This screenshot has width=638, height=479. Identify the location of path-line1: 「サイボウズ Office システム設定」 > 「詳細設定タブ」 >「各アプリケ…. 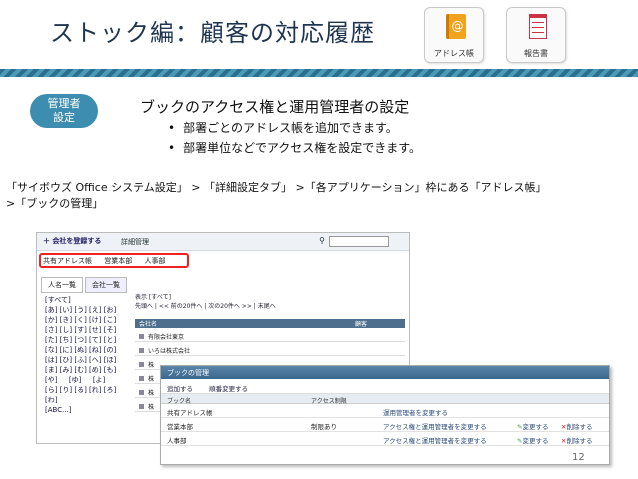
(276, 187).